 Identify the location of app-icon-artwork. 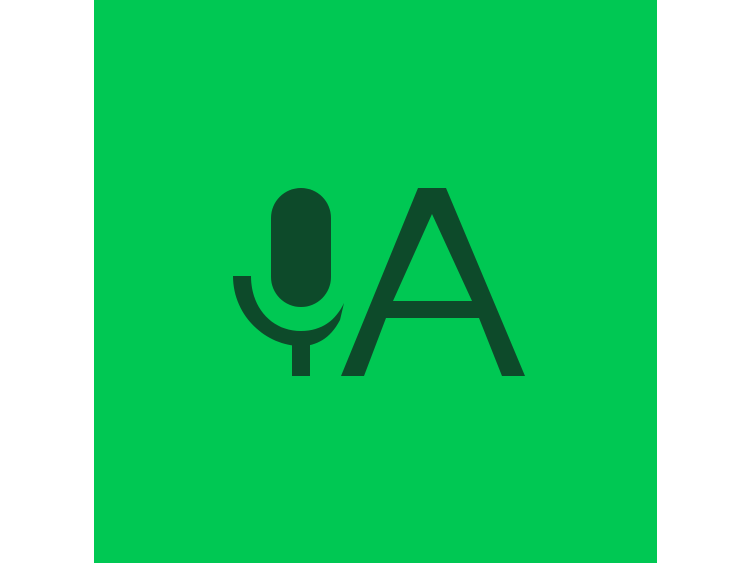
(379, 282).